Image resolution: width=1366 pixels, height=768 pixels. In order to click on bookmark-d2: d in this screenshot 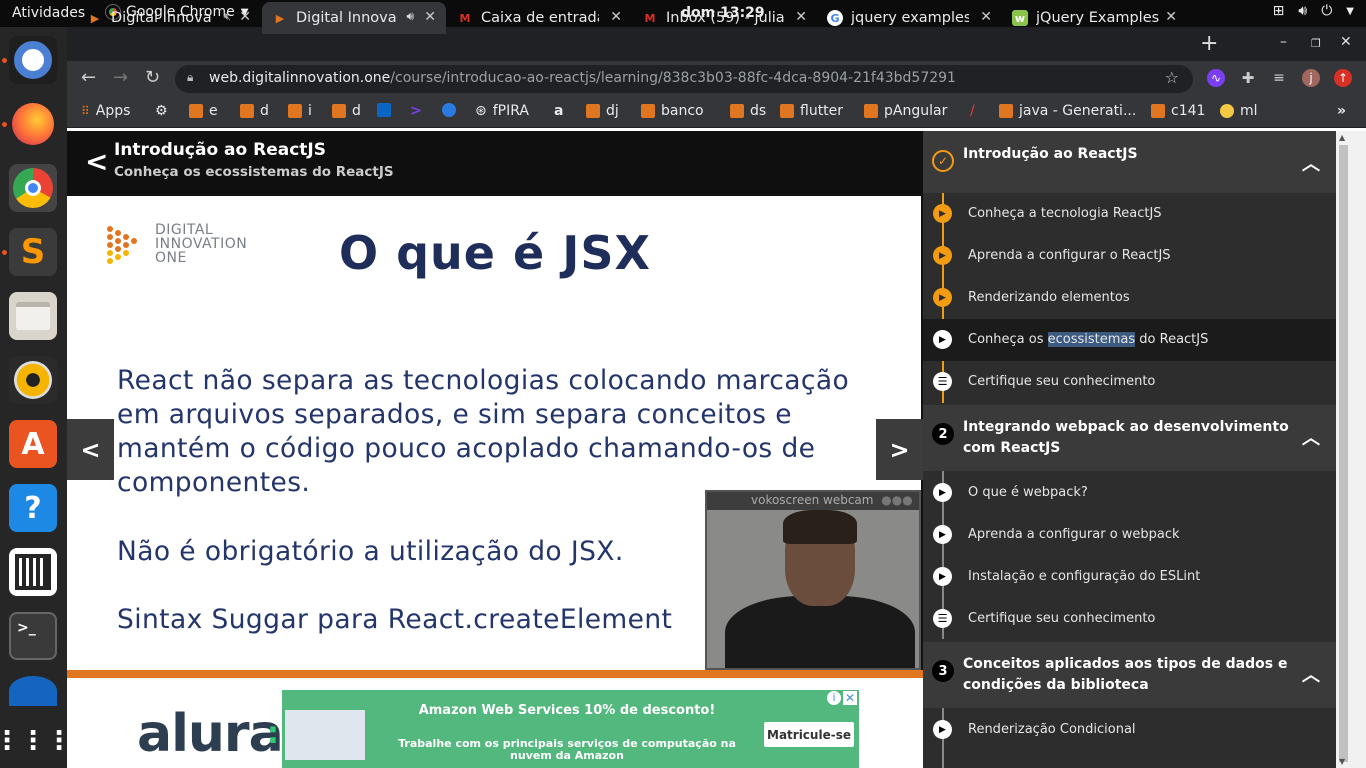, I will do `click(346, 111)`.